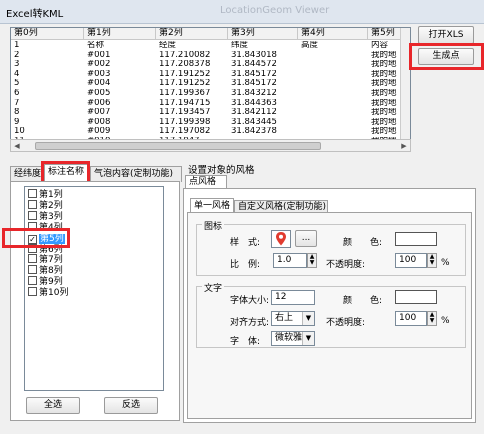 The image size is (484, 434). I want to click on grid-cell: 31.844363, so click(263, 103).